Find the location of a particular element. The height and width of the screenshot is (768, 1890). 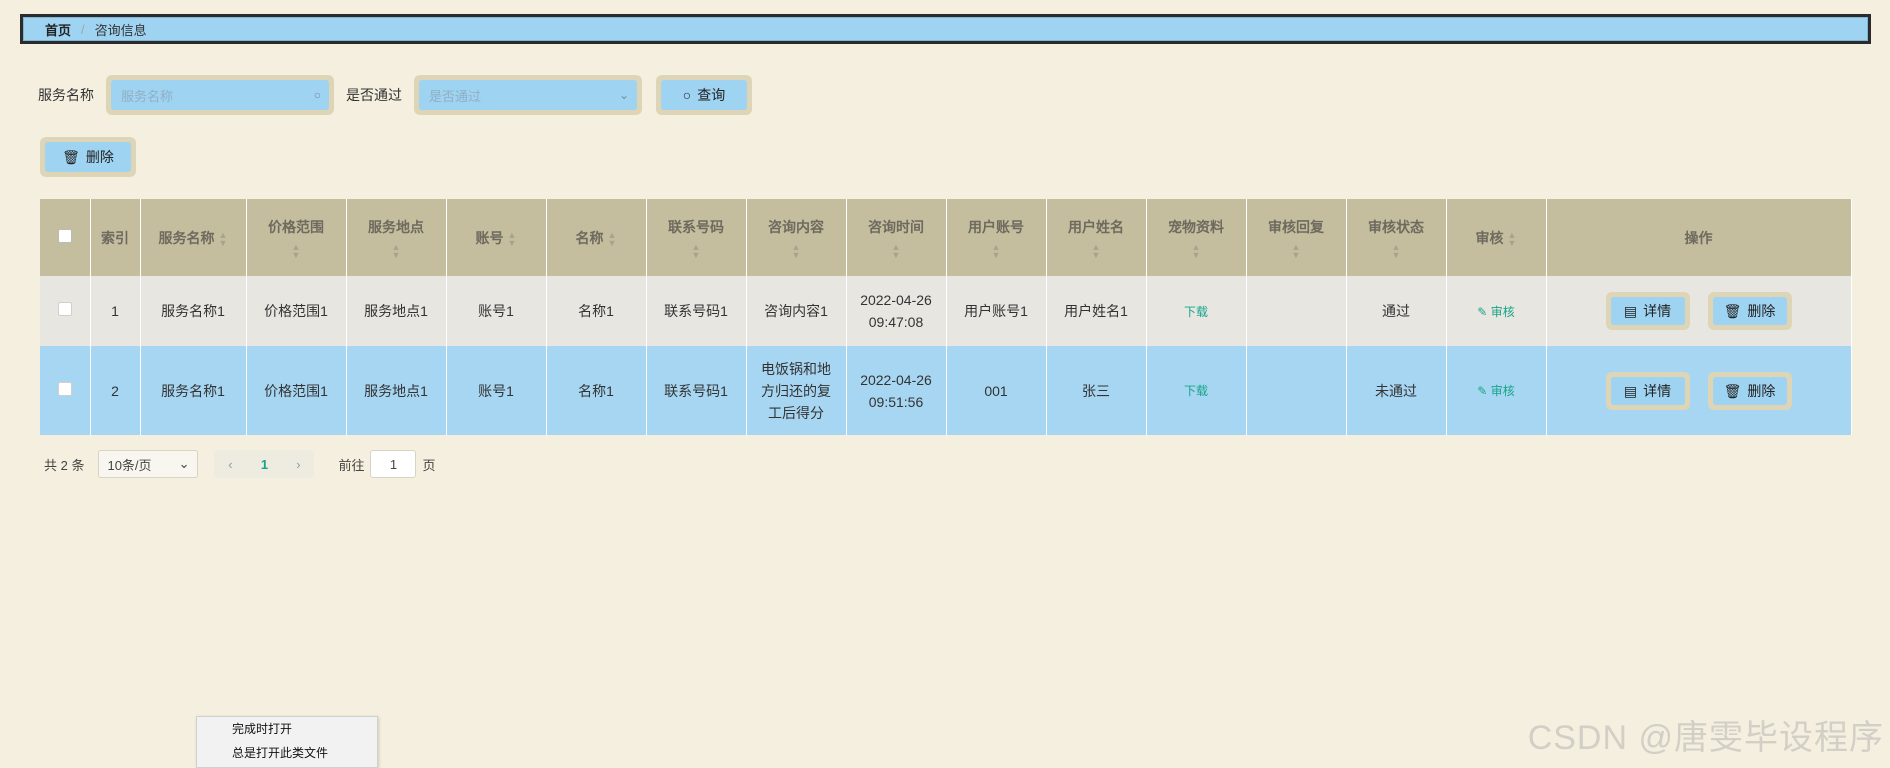

select-all-checkbox is located at coordinates (64, 236).